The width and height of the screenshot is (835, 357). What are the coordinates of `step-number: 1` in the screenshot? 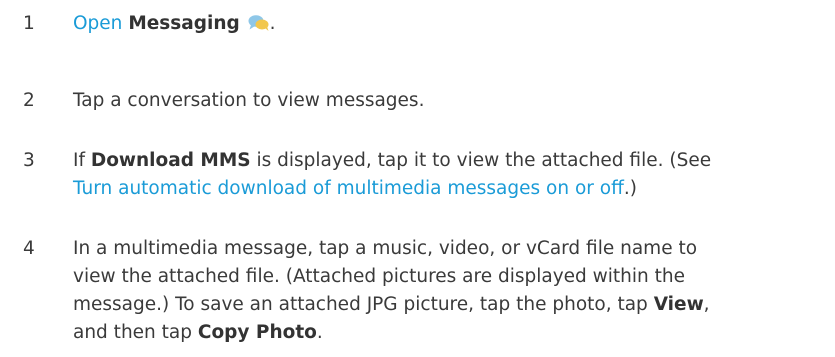 It's located at (29, 23).